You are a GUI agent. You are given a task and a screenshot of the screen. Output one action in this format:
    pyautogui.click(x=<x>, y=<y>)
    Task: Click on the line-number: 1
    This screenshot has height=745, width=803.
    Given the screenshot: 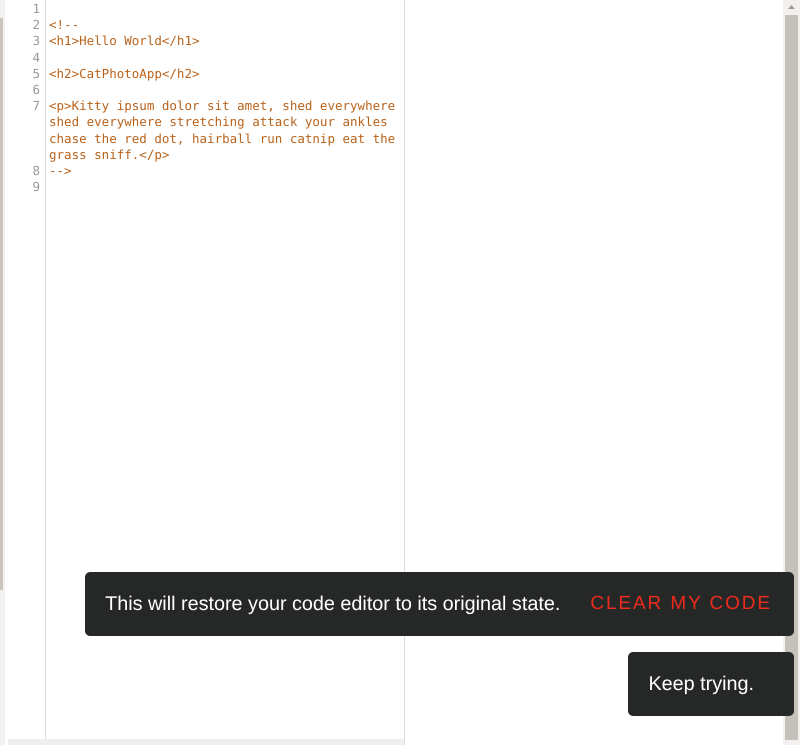 What is the action you would take?
    pyautogui.click(x=36, y=9)
    